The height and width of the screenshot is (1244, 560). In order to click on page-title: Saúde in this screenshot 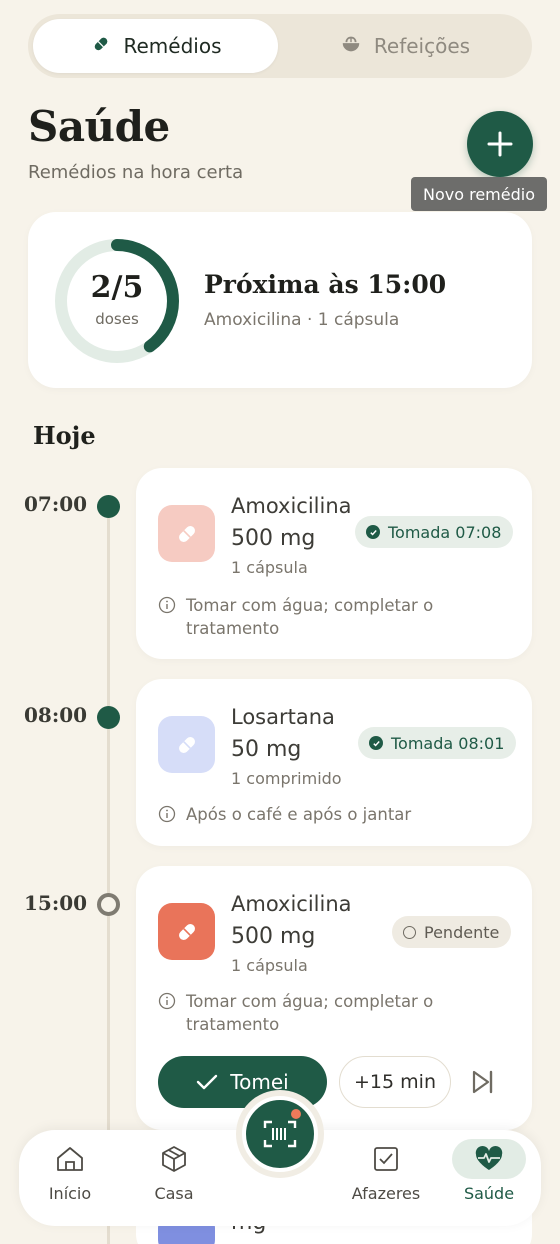, I will do `click(99, 126)`.